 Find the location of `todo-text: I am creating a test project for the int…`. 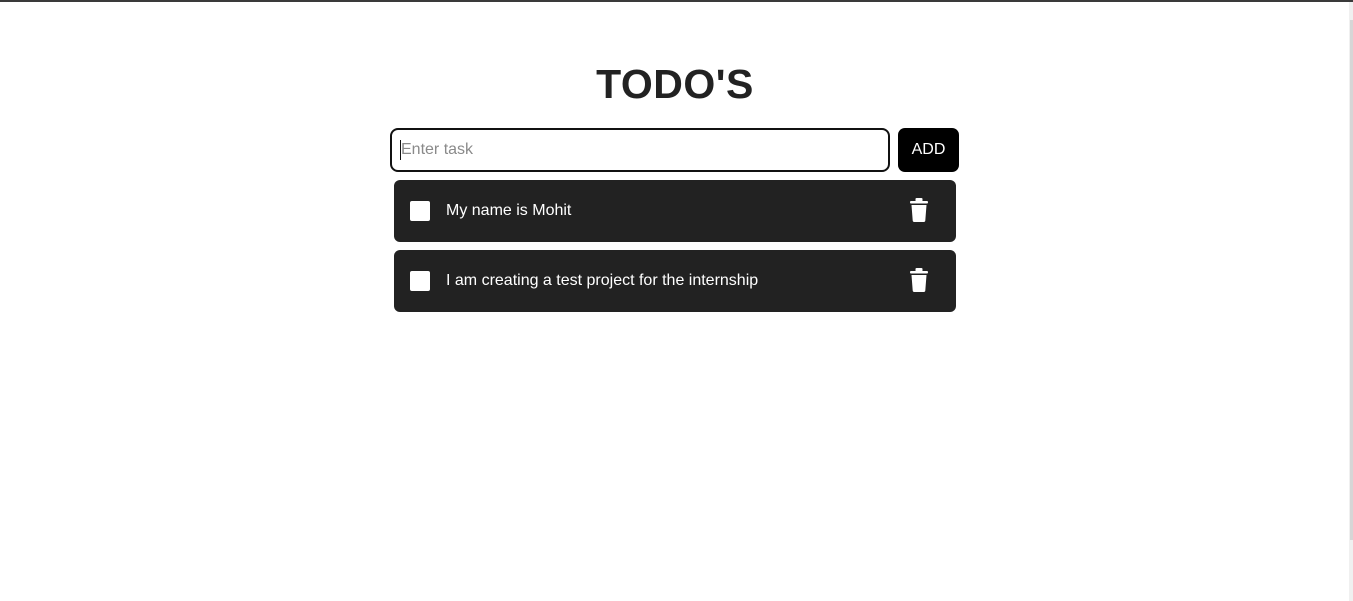

todo-text: I am creating a test project for the int… is located at coordinates (602, 280).